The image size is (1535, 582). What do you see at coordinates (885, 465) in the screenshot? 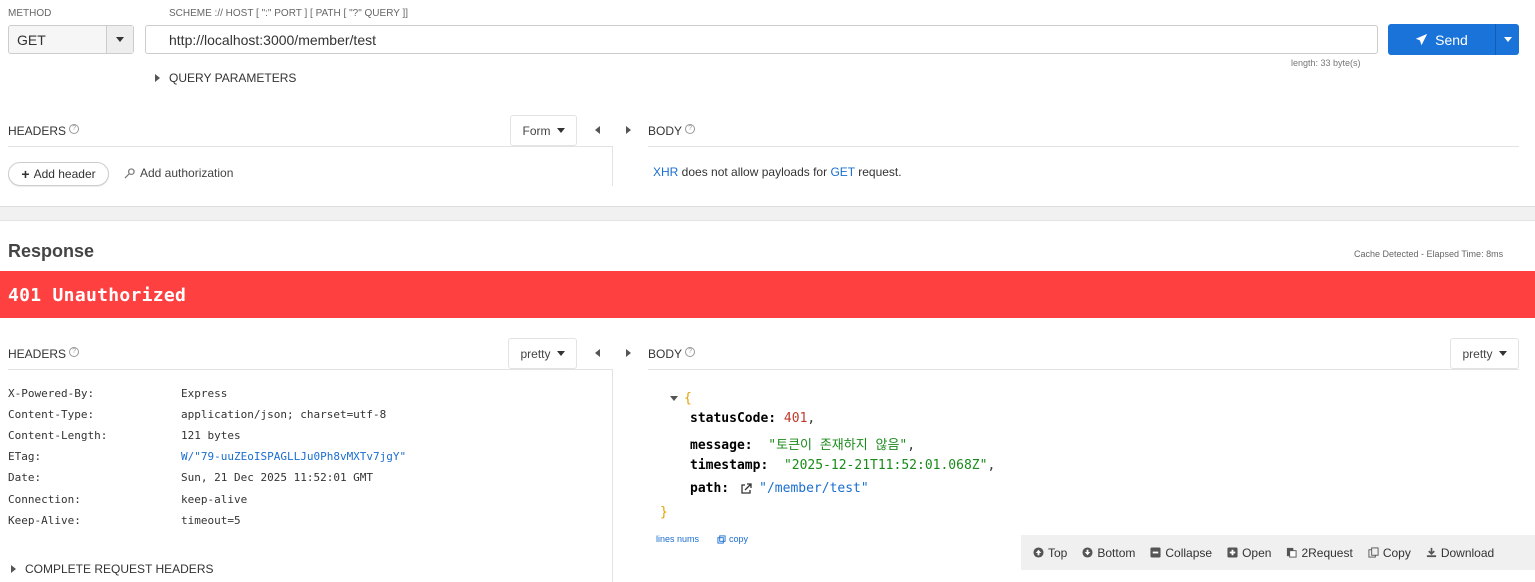
I see `json-string: "2025-12-21T11:52:01.068Z"` at bounding box center [885, 465].